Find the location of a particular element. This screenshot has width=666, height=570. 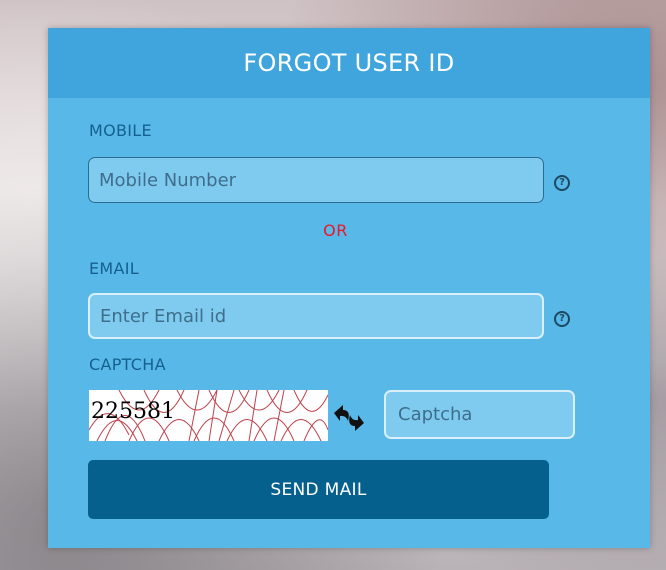

mobile-number-input is located at coordinates (316, 180).